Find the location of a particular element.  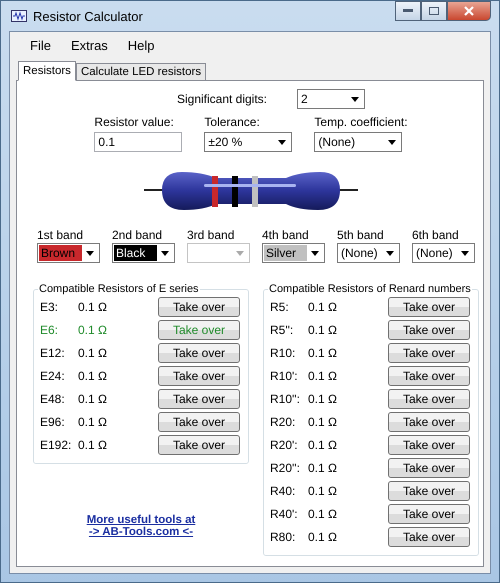

group-title: Compatible Resistors of E series is located at coordinates (119, 289).